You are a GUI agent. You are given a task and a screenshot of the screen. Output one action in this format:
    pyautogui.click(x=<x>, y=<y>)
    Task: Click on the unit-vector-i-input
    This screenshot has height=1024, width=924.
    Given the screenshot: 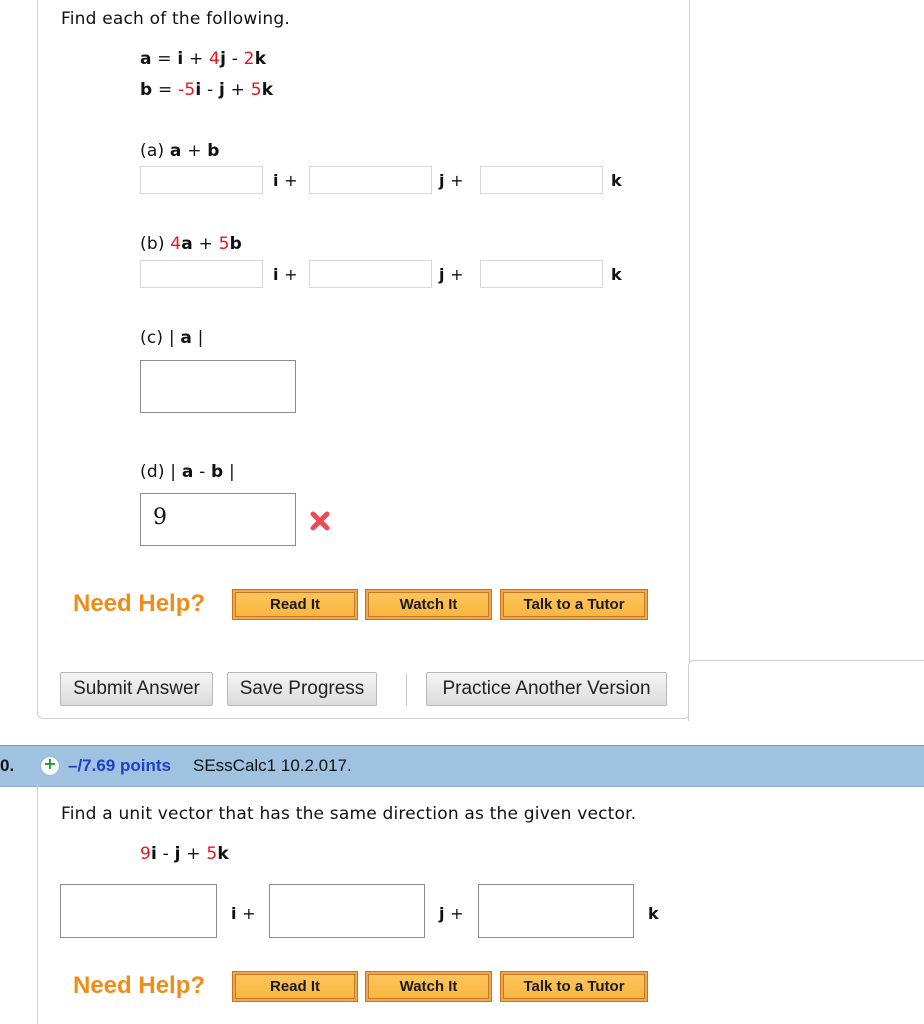 What is the action you would take?
    pyautogui.click(x=138, y=911)
    